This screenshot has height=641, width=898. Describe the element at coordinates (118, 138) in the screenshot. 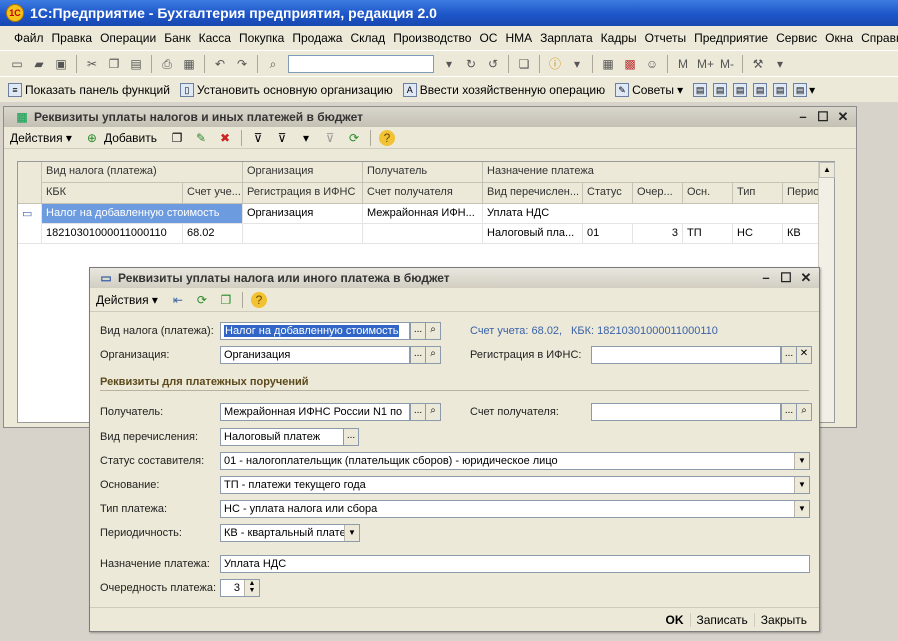

I see `add-button: ⊕ Добавить` at that location.